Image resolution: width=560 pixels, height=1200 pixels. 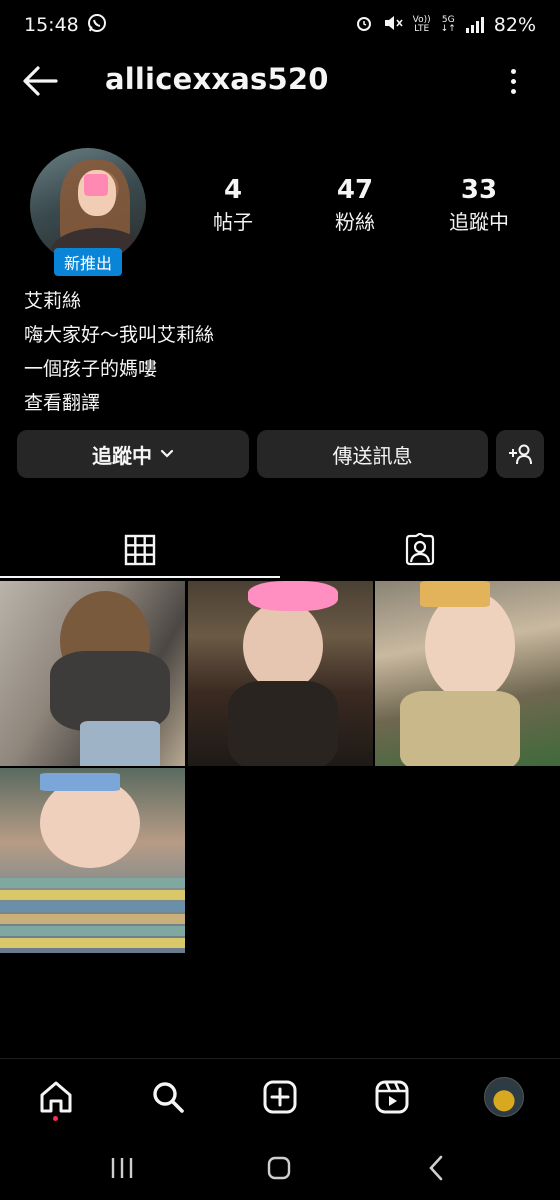 I want to click on nav-home, so click(x=56, y=1097).